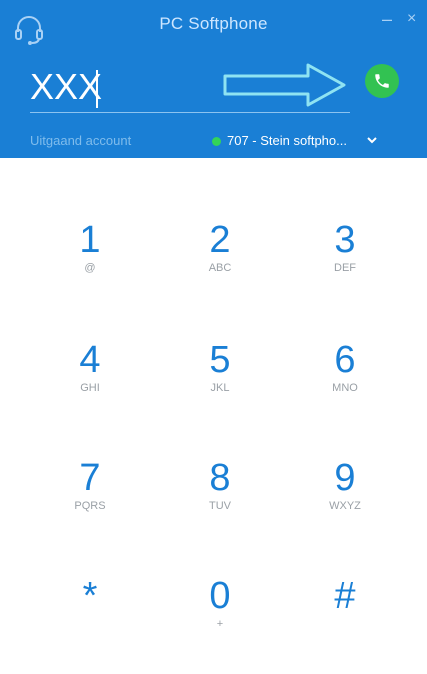 This screenshot has height=674, width=427. I want to click on key-digit: #, so click(345, 596).